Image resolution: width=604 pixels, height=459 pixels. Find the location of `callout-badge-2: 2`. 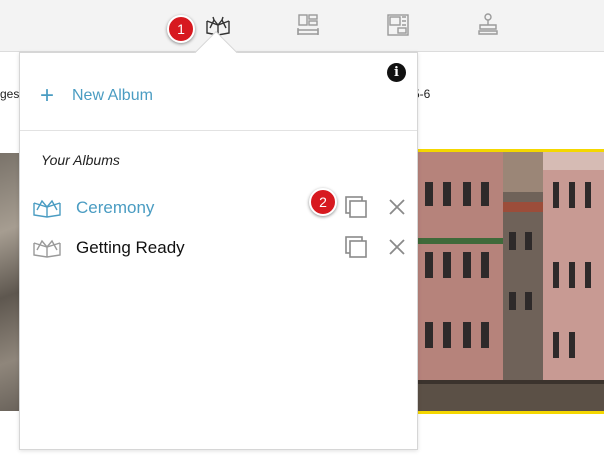

callout-badge-2: 2 is located at coordinates (323, 202).